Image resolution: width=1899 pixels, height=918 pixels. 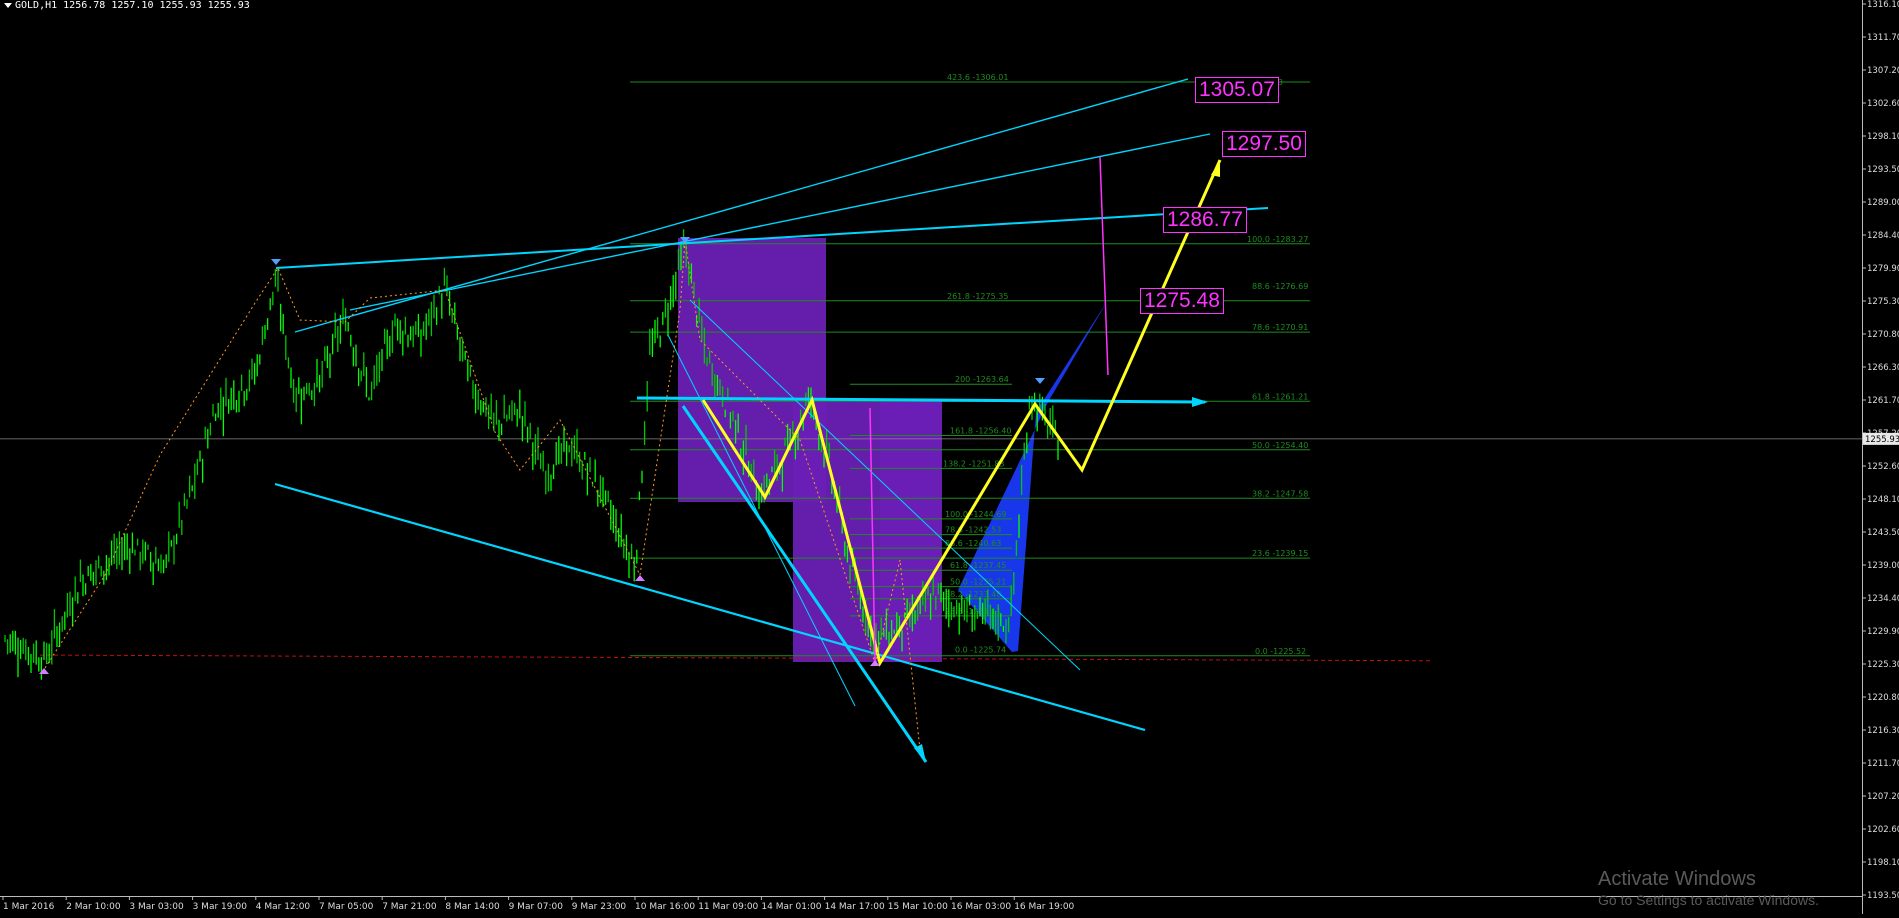 I want to click on fib-label-4: 88.6 -1276.69, so click(x=1280, y=286).